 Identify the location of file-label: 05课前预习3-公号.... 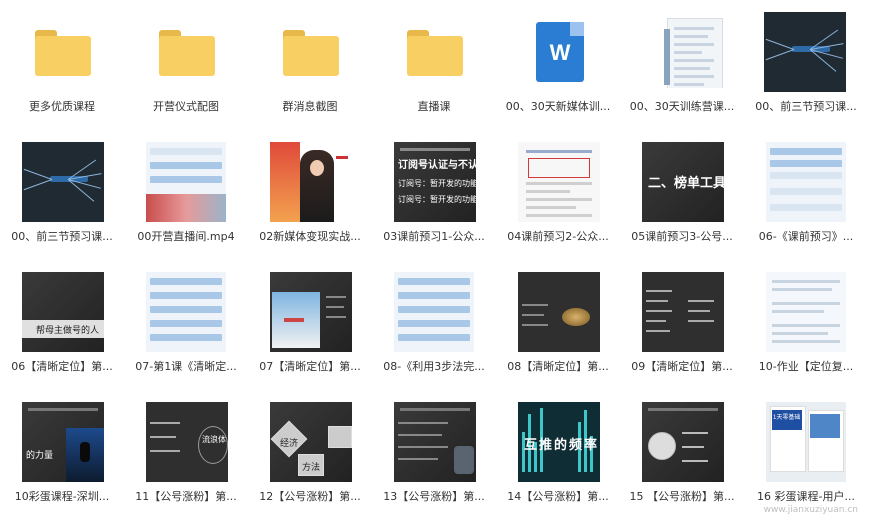
(682, 236).